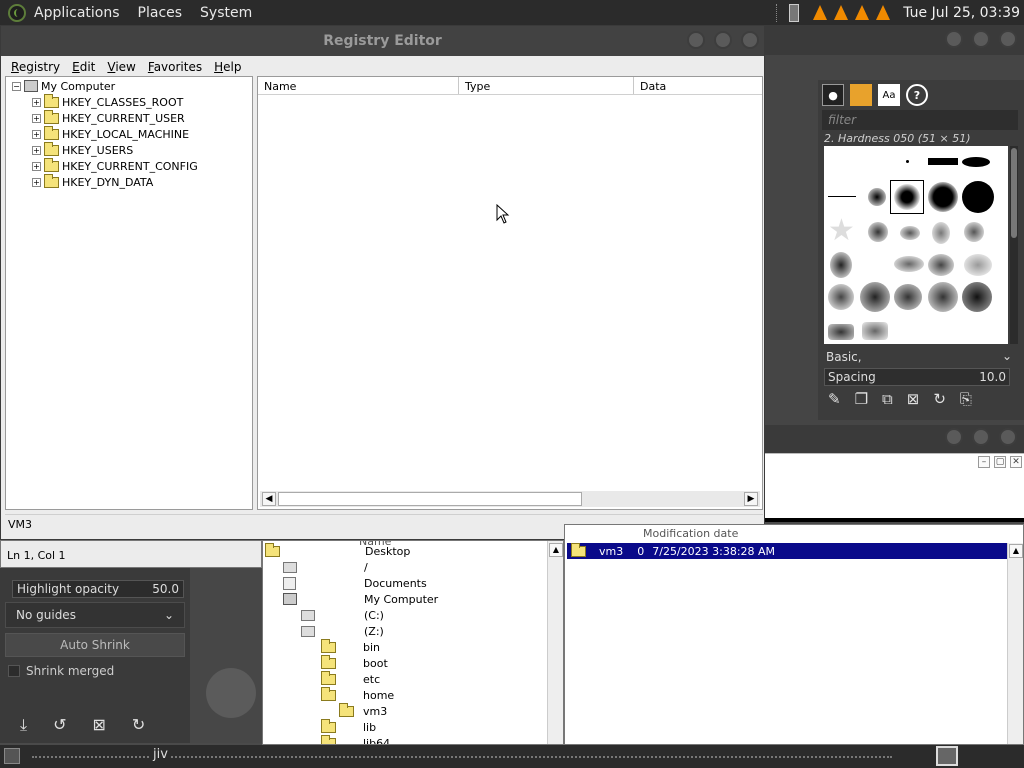 This screenshot has width=1024, height=768. What do you see at coordinates (226, 13) in the screenshot?
I see `menu-system: System` at bounding box center [226, 13].